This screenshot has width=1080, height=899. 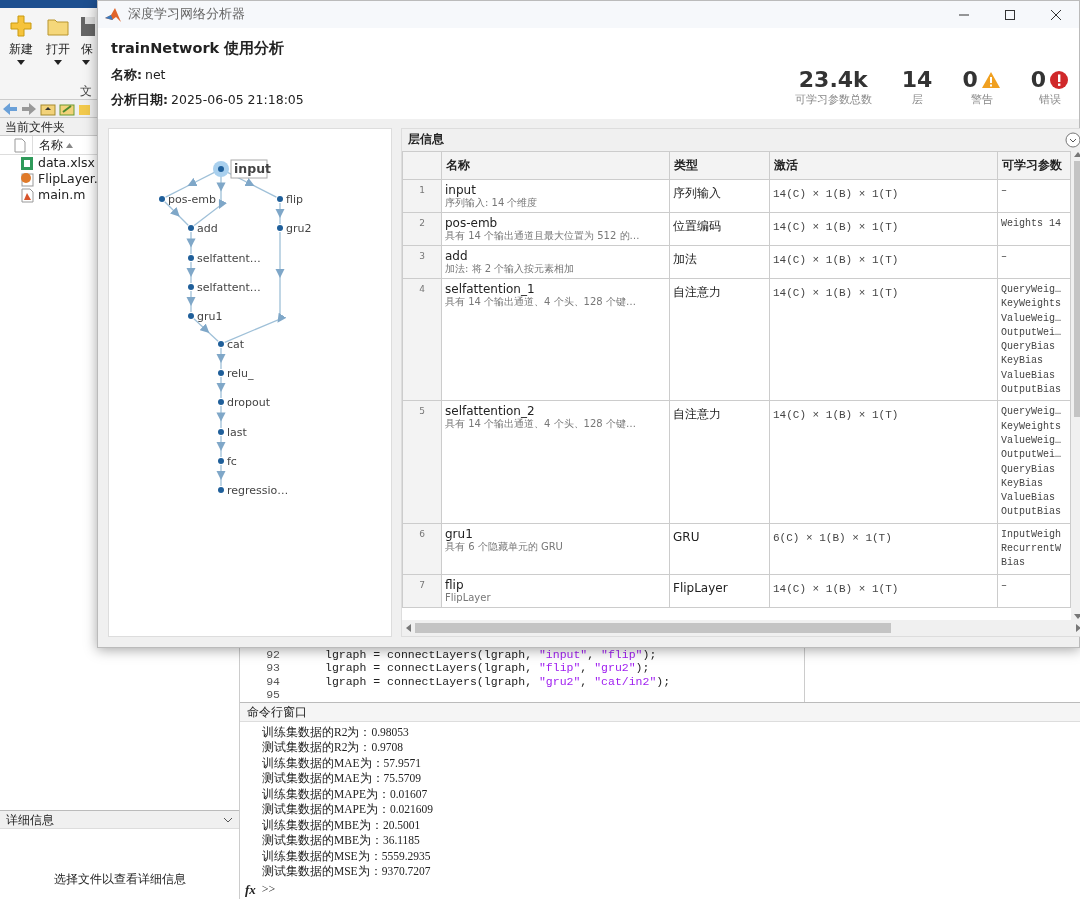 What do you see at coordinates (422, 549) in the screenshot?
I see `row-number: 6` at bounding box center [422, 549].